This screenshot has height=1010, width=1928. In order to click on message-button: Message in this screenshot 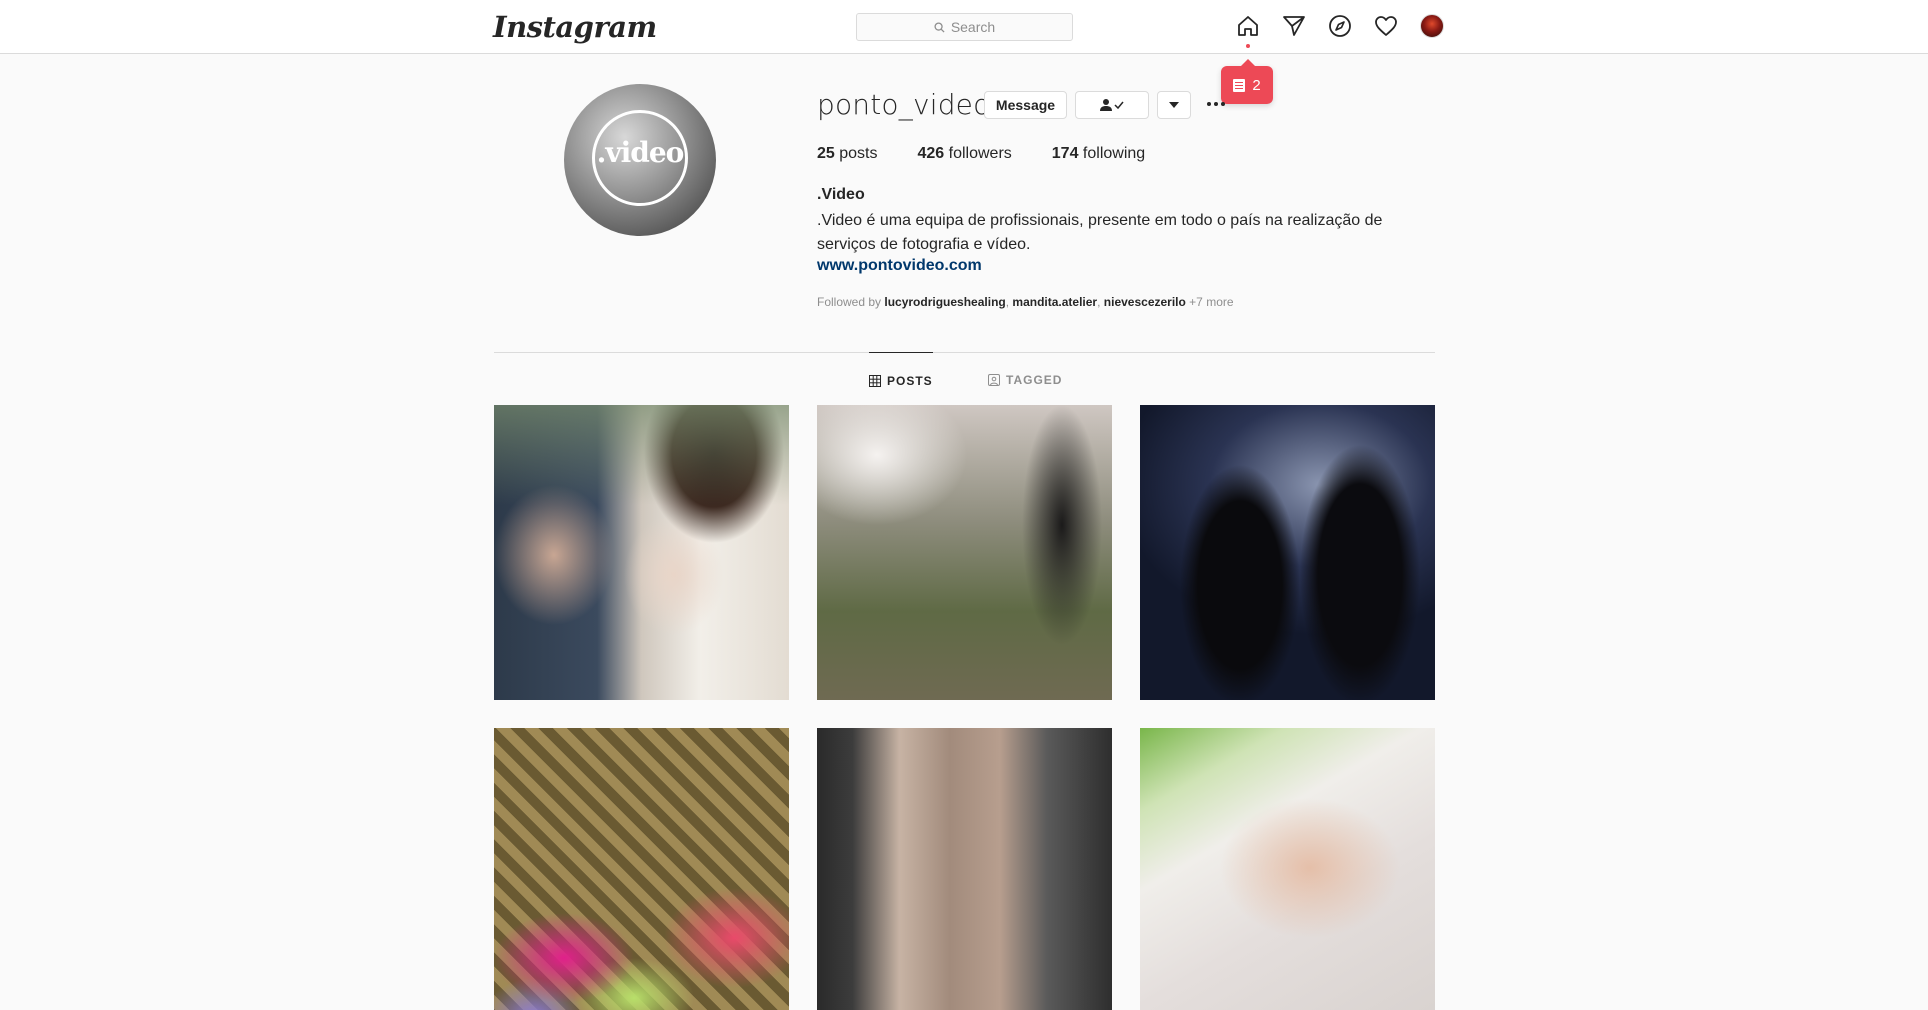, I will do `click(1025, 105)`.